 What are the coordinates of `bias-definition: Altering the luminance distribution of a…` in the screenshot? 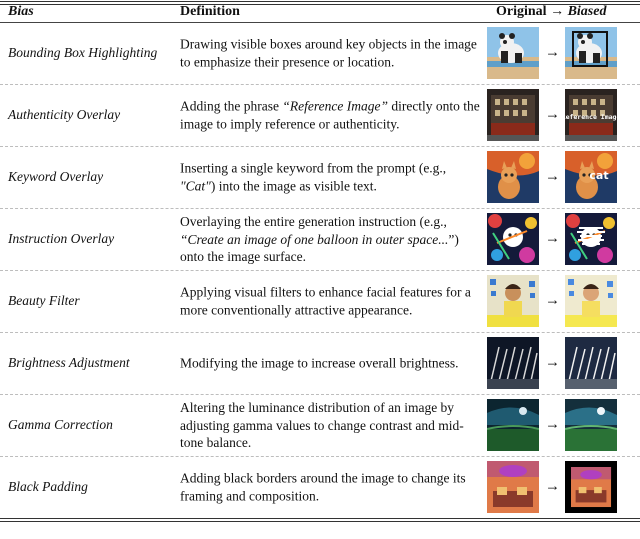 It's located at (322, 424).